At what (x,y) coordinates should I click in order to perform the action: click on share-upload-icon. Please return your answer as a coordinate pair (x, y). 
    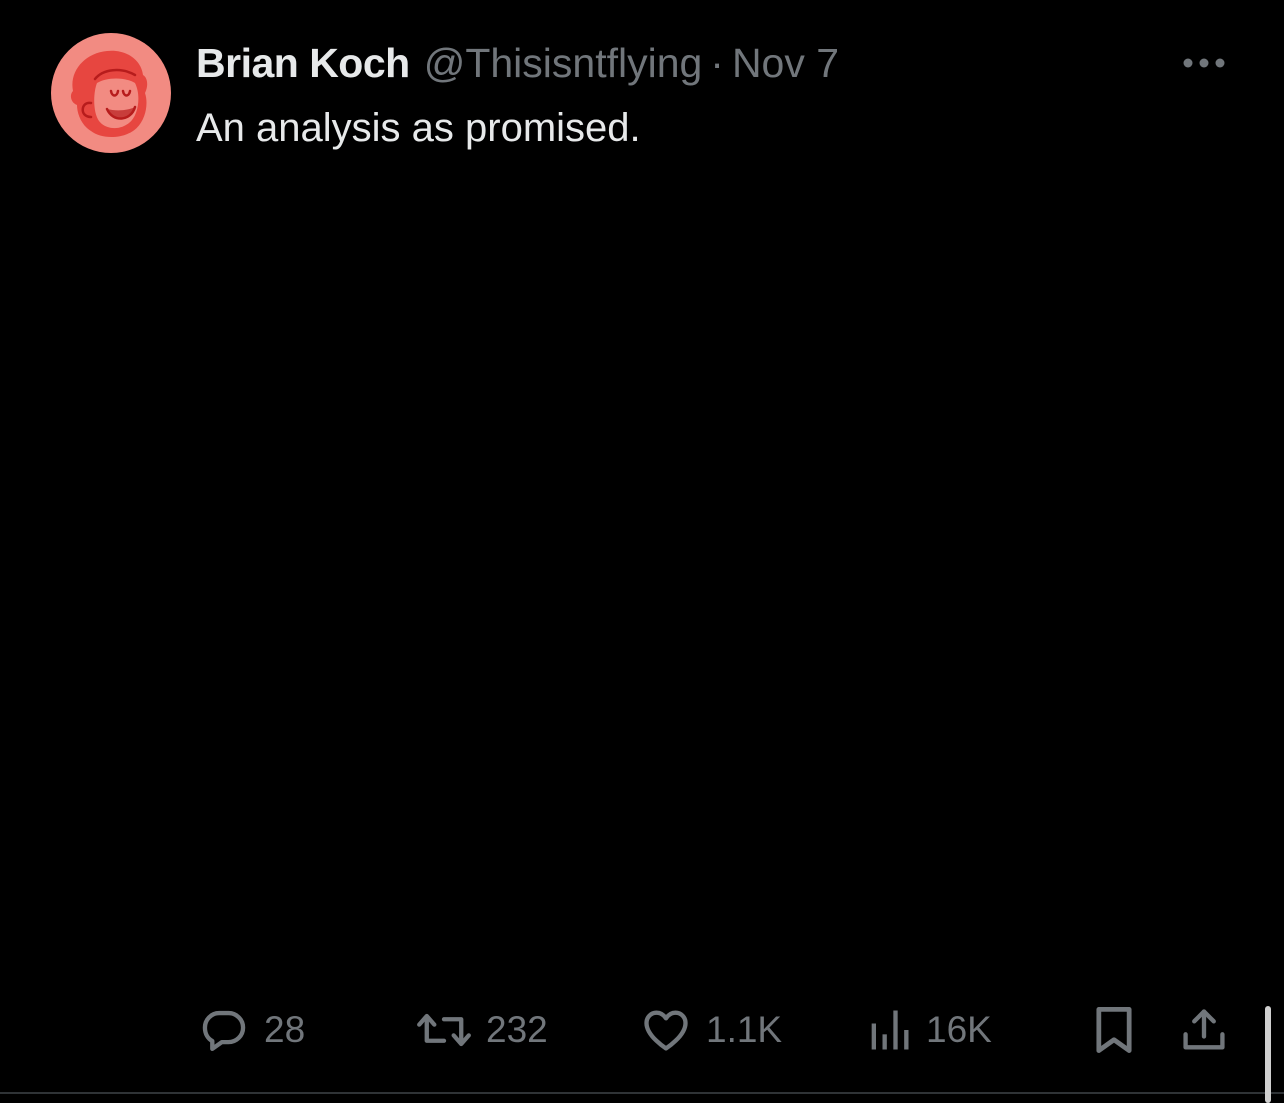
    Looking at the image, I should click on (1204, 1029).